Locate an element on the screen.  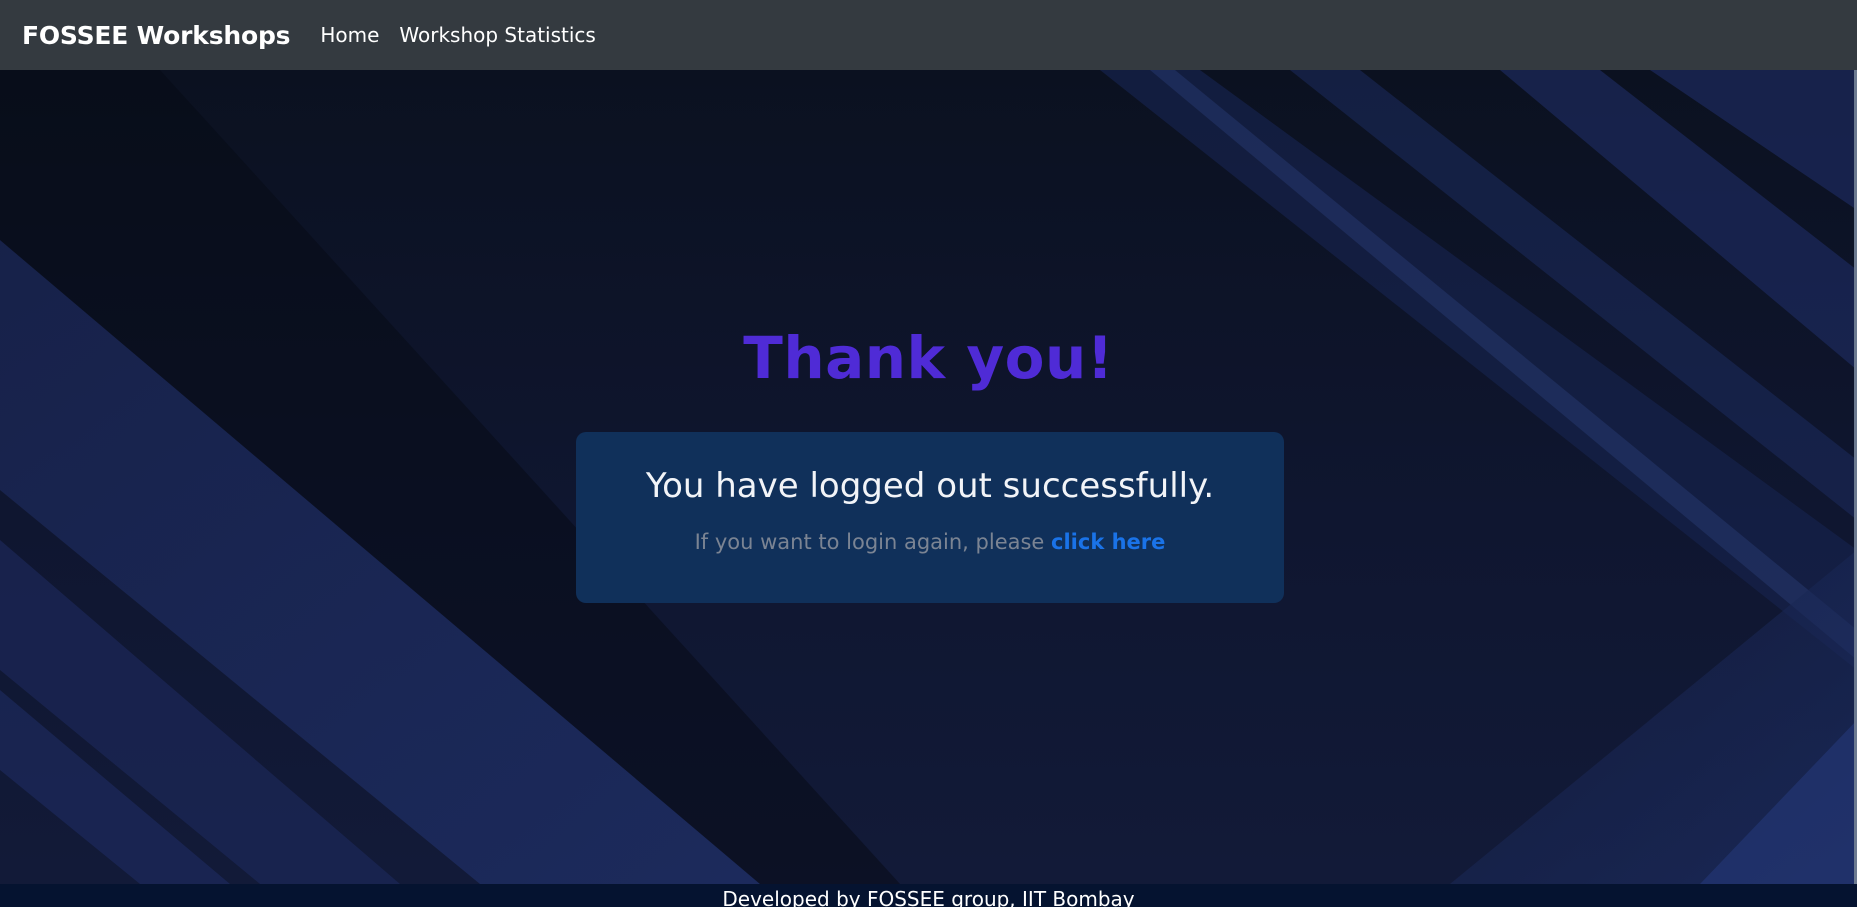
brand-link: FOSSEE Workshops is located at coordinates (156, 35).